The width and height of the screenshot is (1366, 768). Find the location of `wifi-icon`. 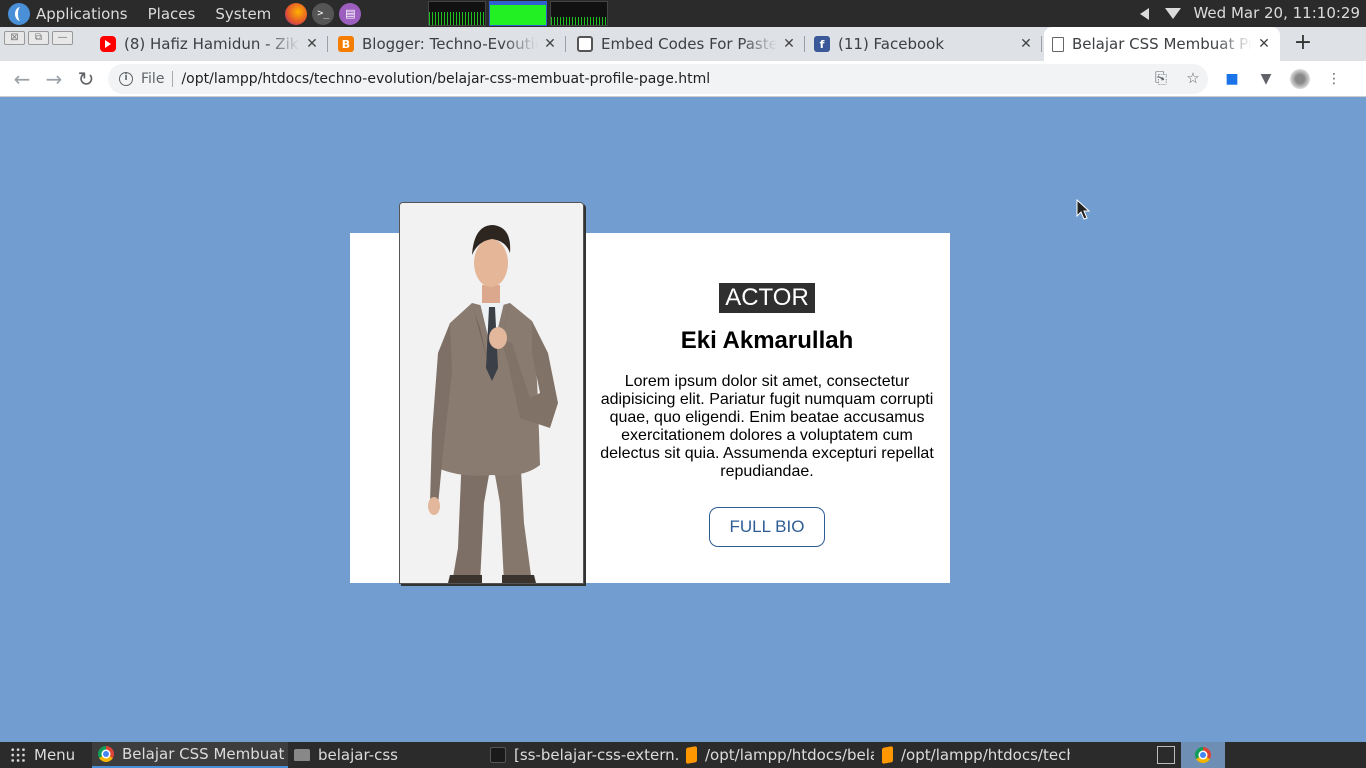

wifi-icon is located at coordinates (1173, 13).